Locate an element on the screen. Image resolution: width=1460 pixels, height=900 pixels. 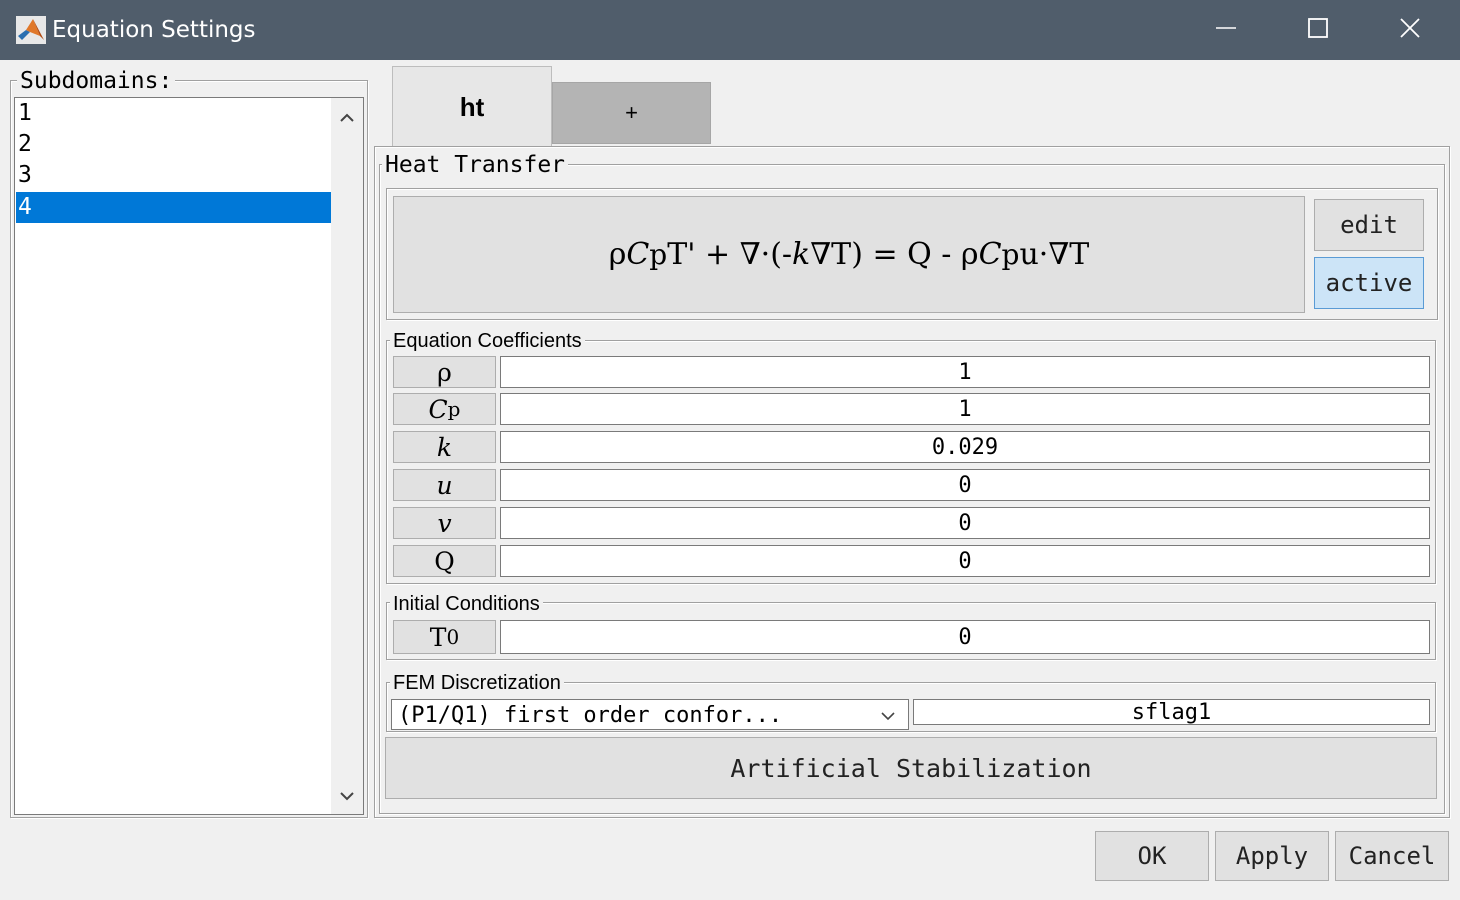
equation-display: ρ Cp T' + ∇·(- k ∇T) = Q - ρ Cp u· ∇T is located at coordinates (849, 254).